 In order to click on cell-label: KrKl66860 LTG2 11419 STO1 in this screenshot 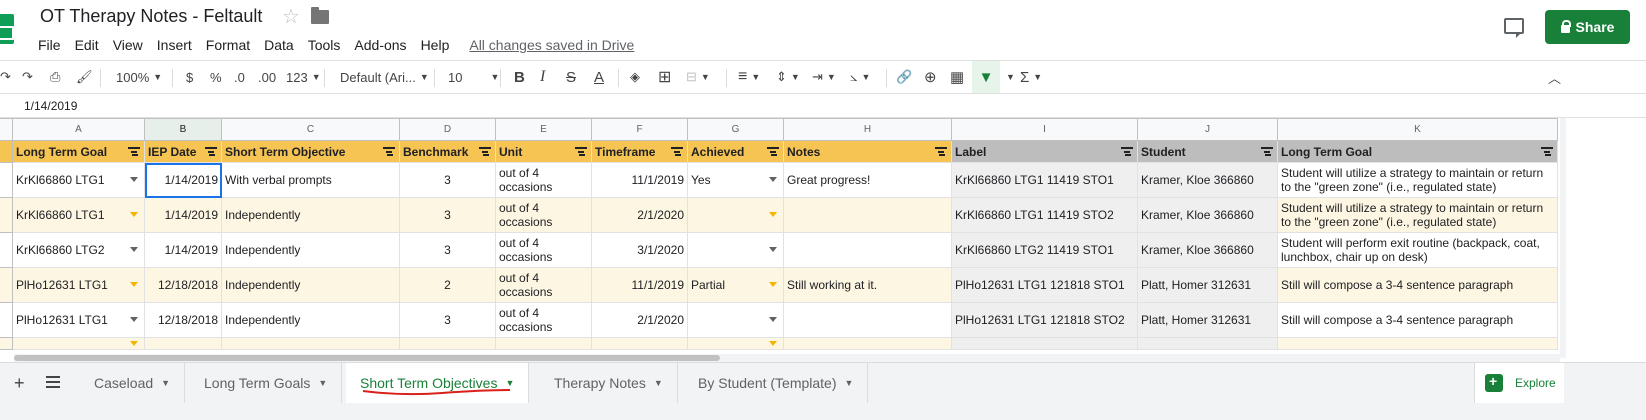, I will do `click(1044, 250)`.